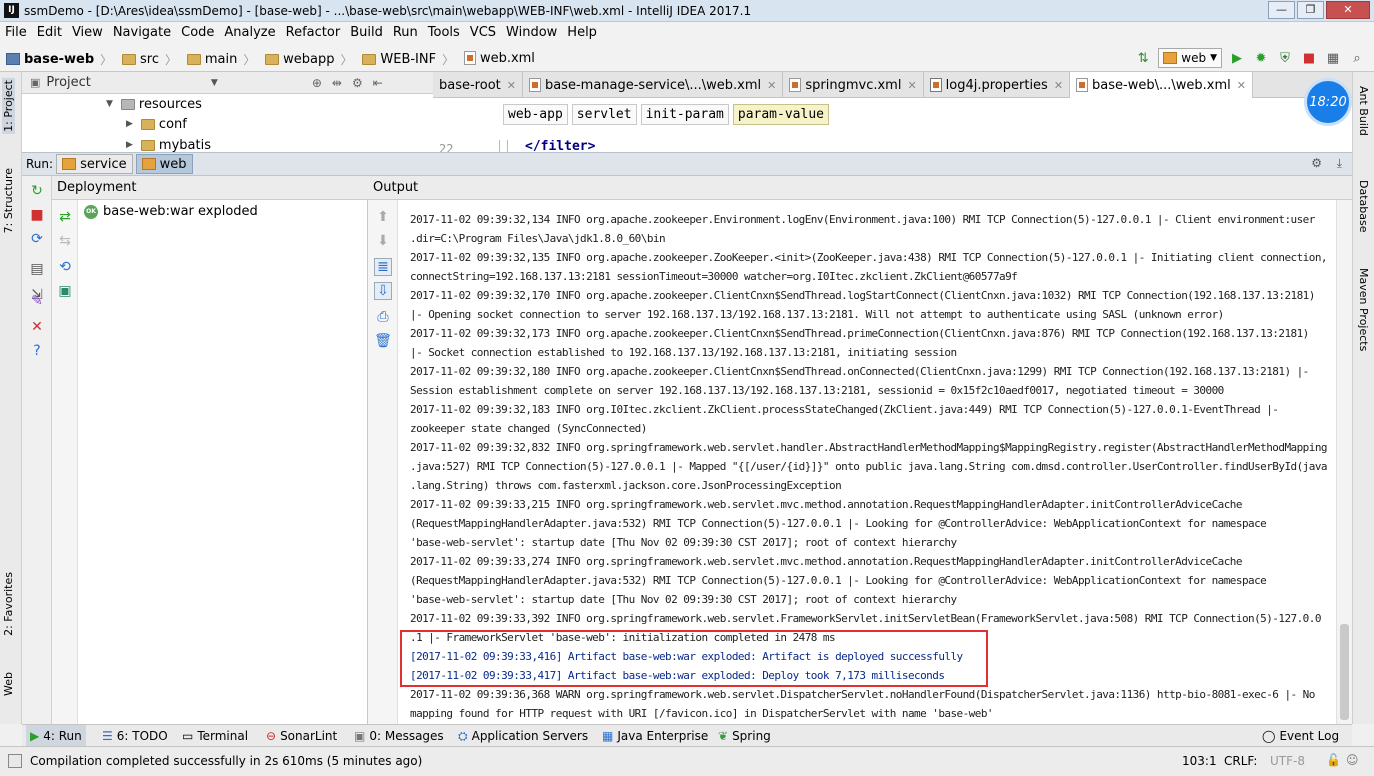 This screenshot has height=776, width=1374. What do you see at coordinates (1199, 761) in the screenshot?
I see `caret-position: 103:1` at bounding box center [1199, 761].